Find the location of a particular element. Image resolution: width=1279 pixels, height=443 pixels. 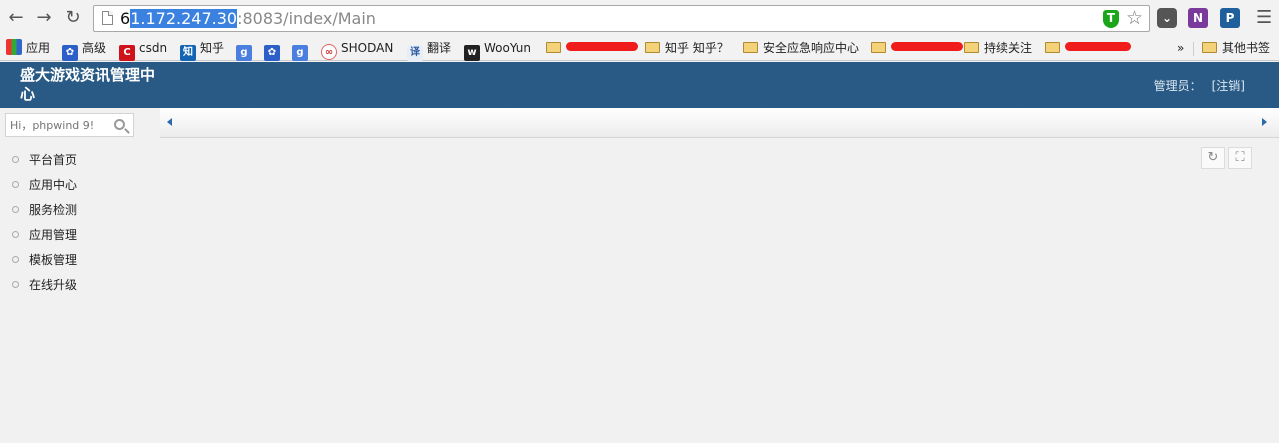

bookmark-folder-src: 安全应急响应中心 is located at coordinates (801, 48).